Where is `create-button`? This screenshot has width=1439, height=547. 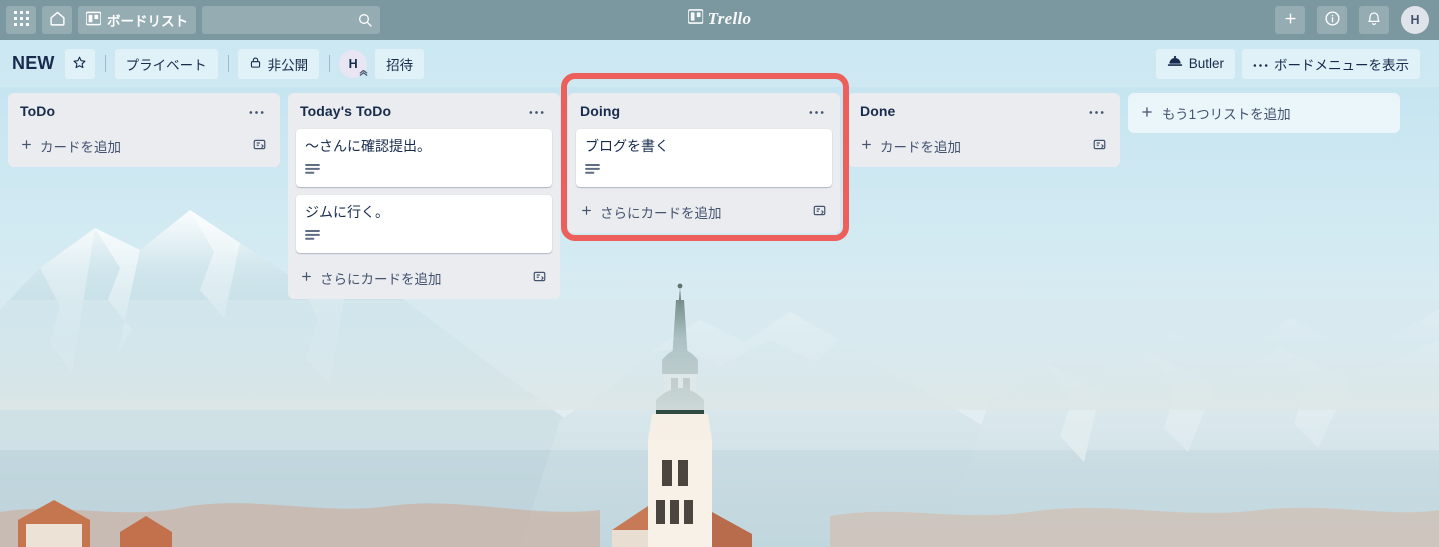 create-button is located at coordinates (1290, 20).